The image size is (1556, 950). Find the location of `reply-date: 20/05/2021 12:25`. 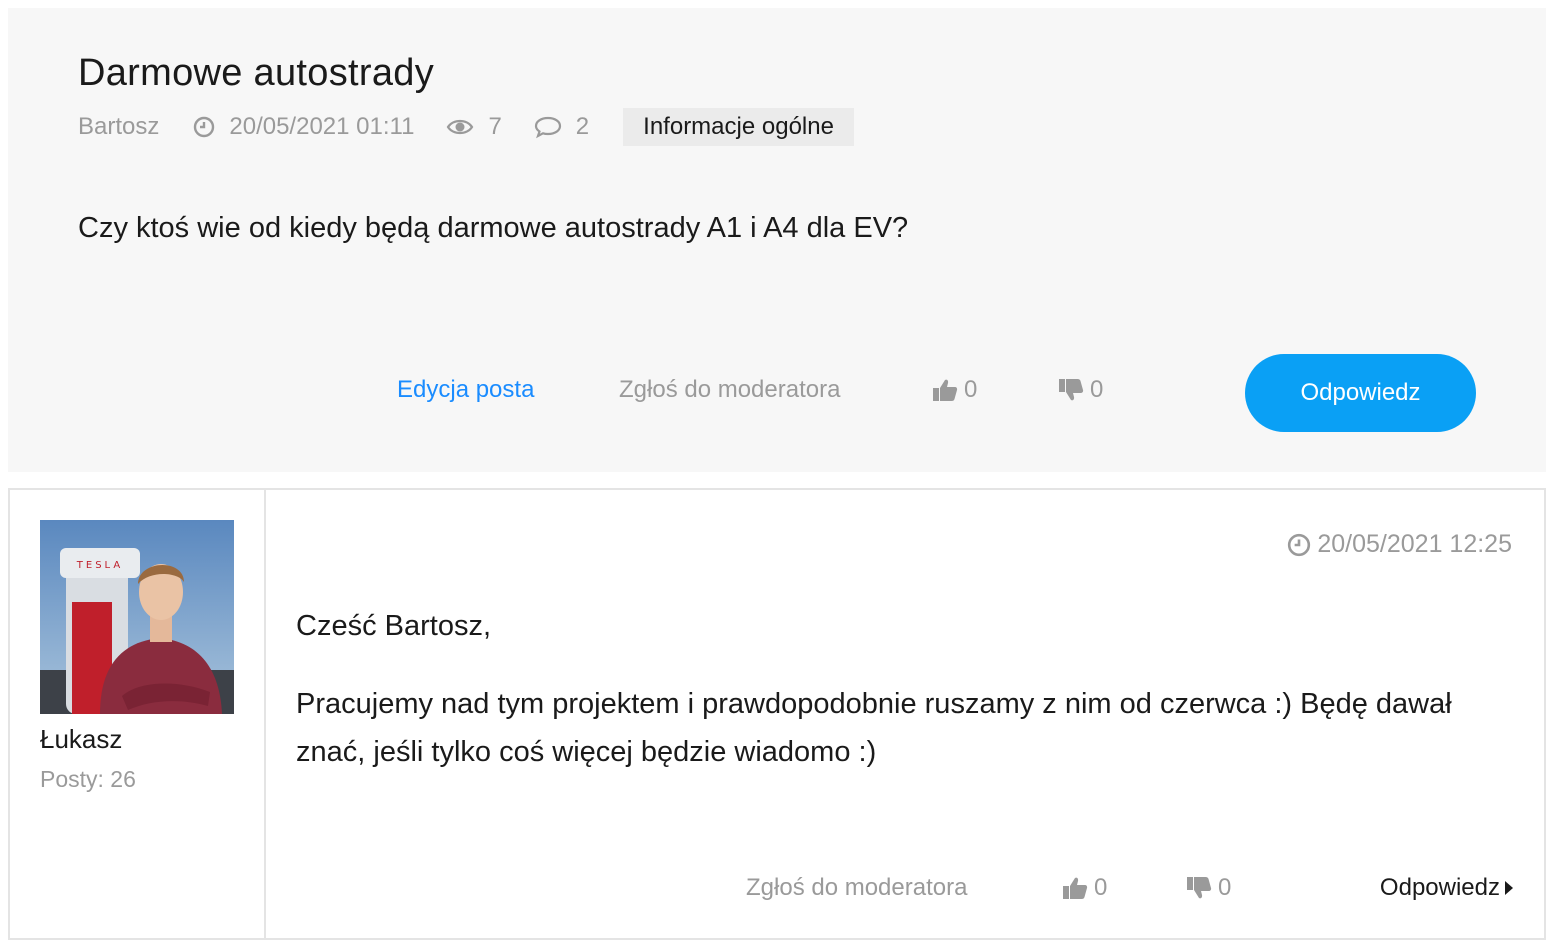

reply-date: 20/05/2021 12:25 is located at coordinates (1399, 544).